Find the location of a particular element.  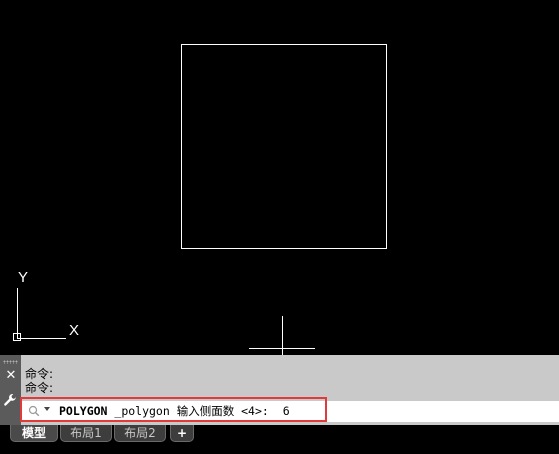

drag-grip-icon is located at coordinates (10, 362).